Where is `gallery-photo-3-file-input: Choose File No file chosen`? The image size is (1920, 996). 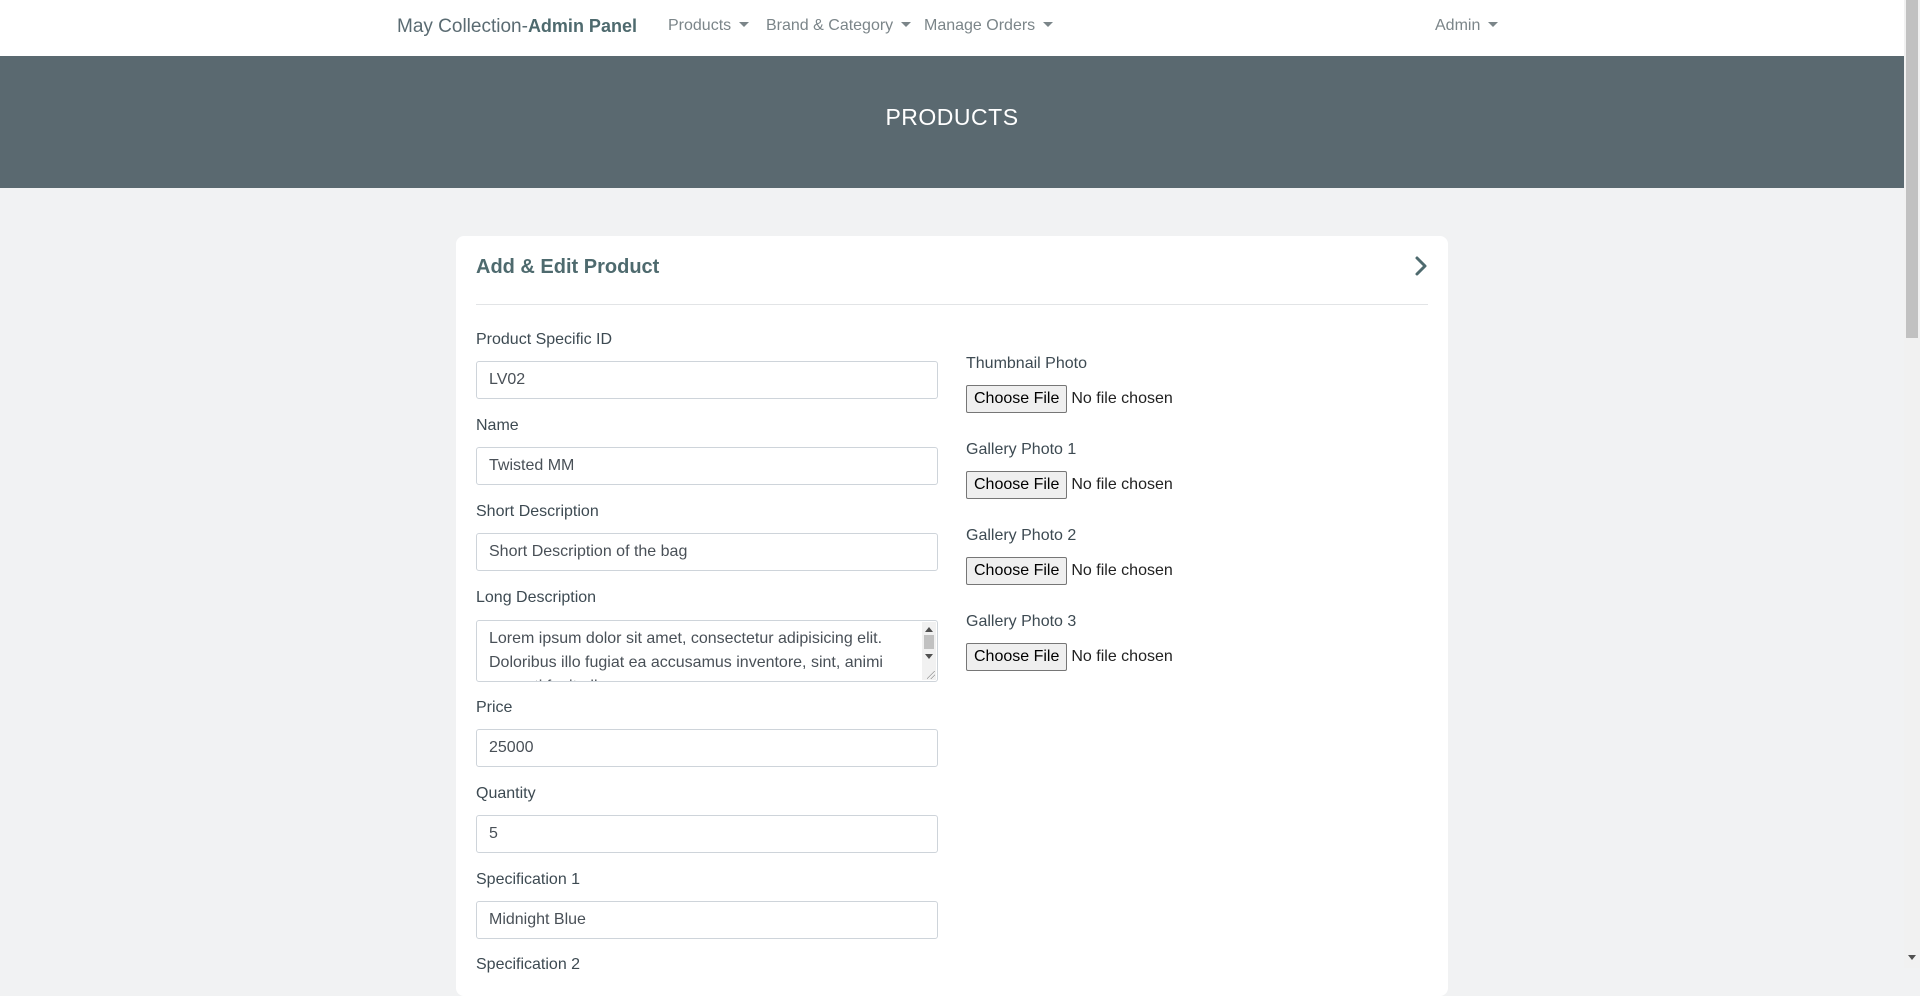 gallery-photo-3-file-input: Choose File No file chosen is located at coordinates (1069, 658).